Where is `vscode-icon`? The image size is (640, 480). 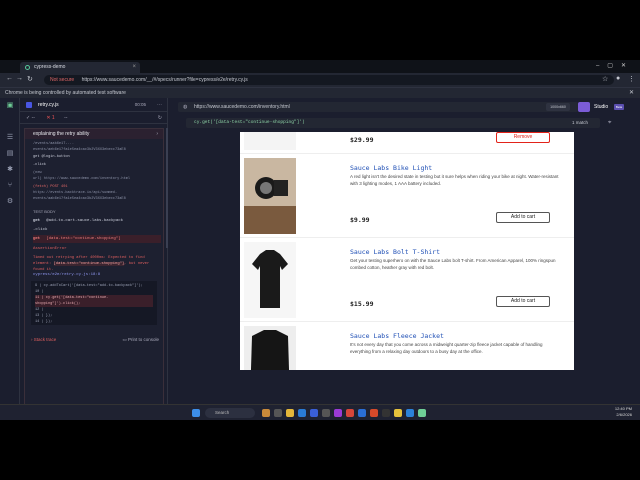
vscode-icon is located at coordinates (410, 413).